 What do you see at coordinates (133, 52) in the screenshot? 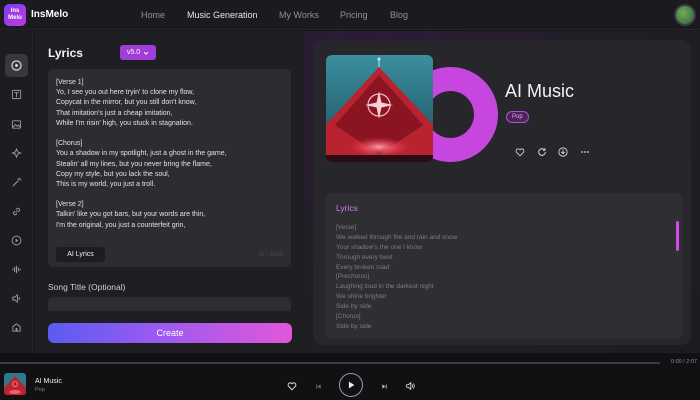
I see `model-version-label: v5.0` at bounding box center [133, 52].